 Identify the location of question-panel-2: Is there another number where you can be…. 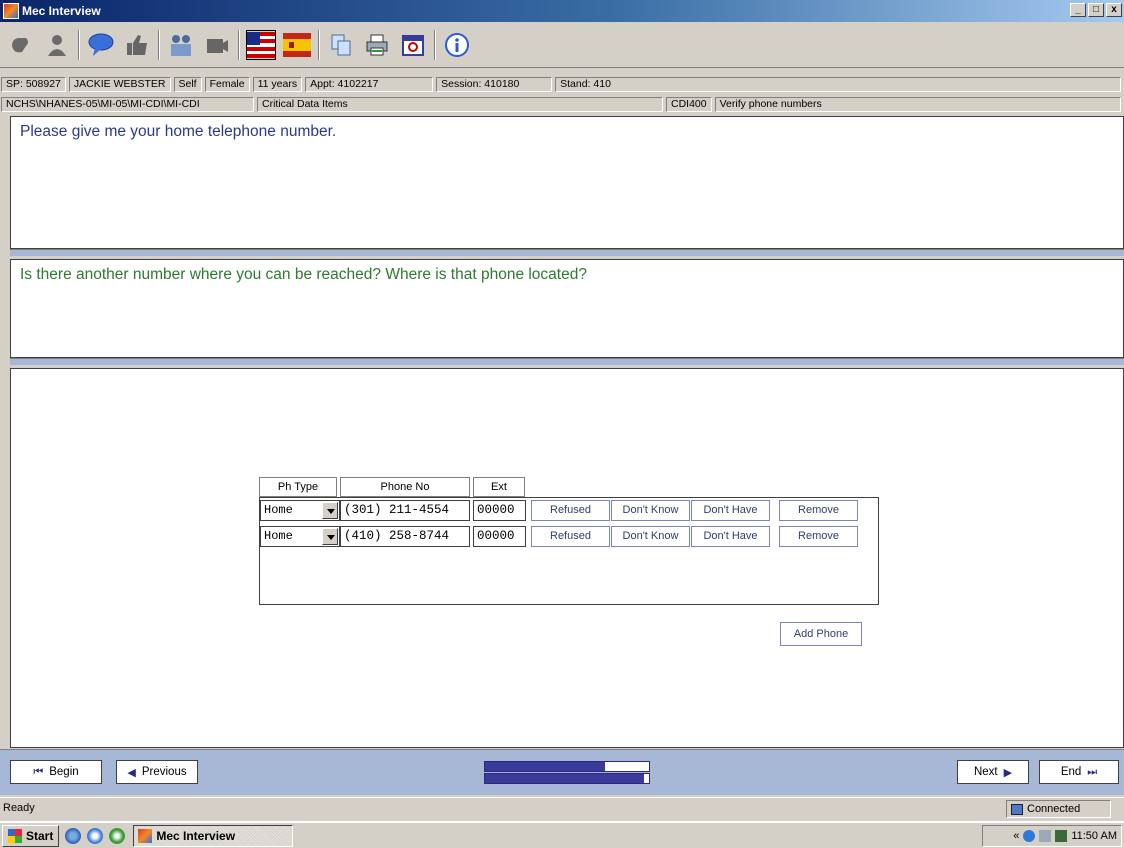
(567, 308).